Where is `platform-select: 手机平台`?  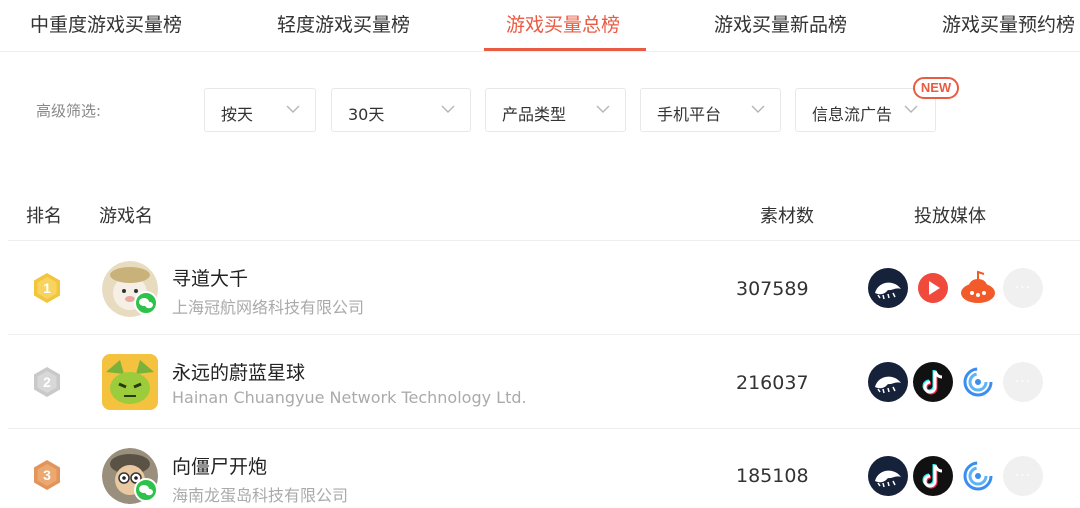 platform-select: 手机平台 is located at coordinates (710, 110).